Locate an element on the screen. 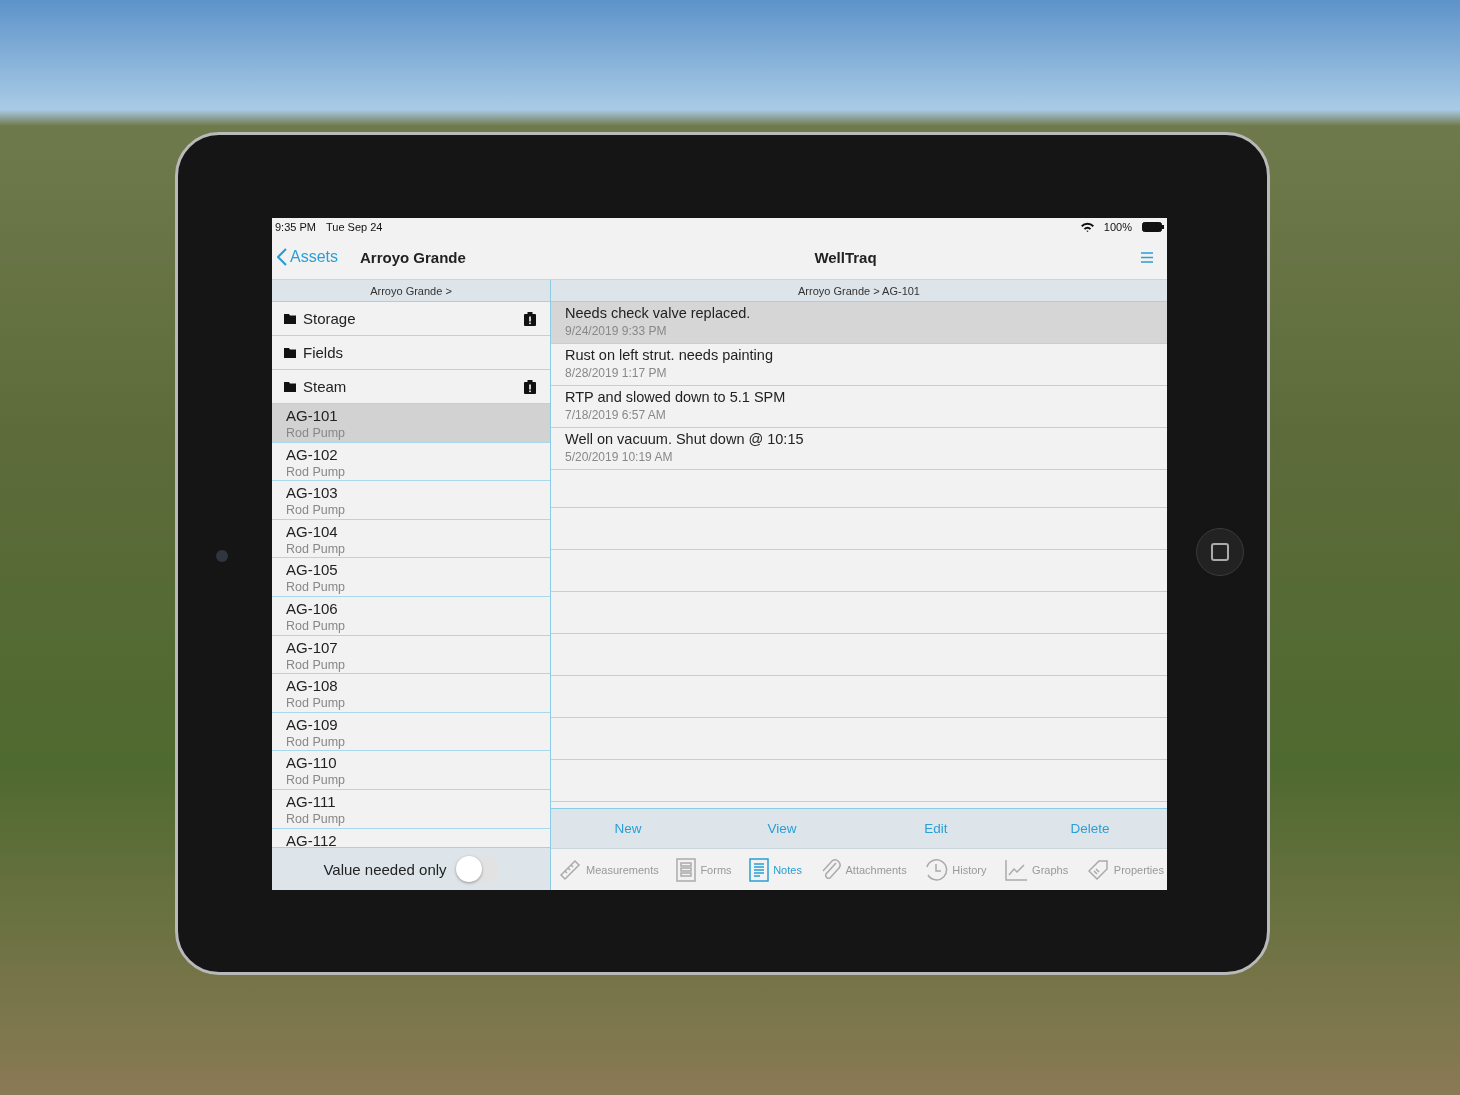 Image resolution: width=1460 pixels, height=1095 pixels. ruler-icon is located at coordinates (570, 869).